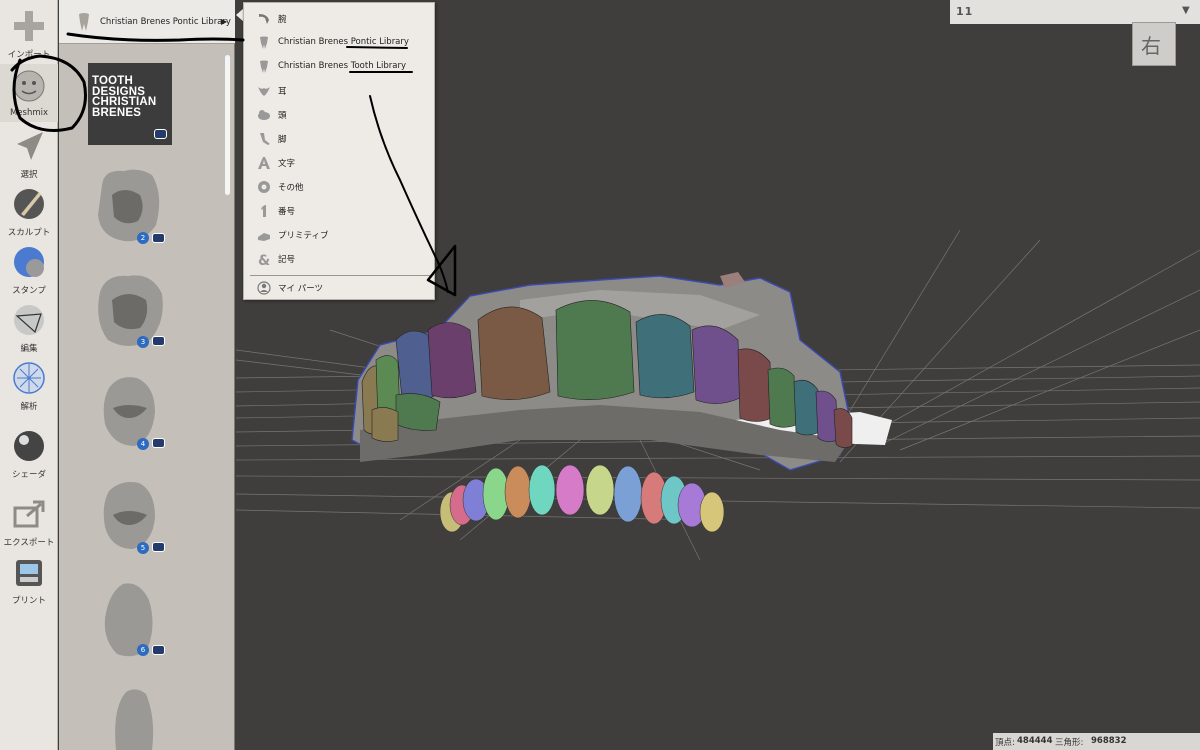  I want to click on library-item: 3, so click(129, 311).